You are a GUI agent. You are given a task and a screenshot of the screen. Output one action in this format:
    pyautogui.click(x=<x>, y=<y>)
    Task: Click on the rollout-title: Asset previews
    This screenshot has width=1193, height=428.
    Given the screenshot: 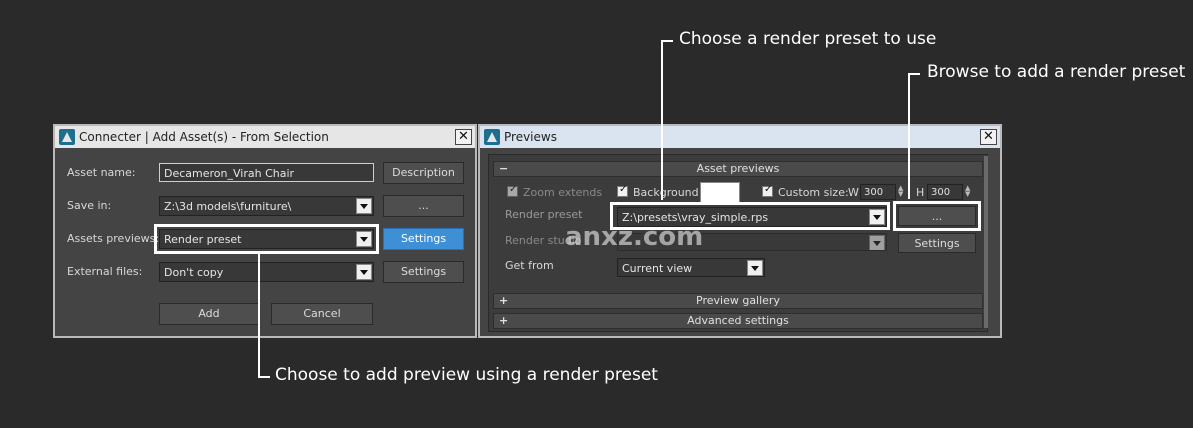 What is the action you would take?
    pyautogui.click(x=738, y=168)
    